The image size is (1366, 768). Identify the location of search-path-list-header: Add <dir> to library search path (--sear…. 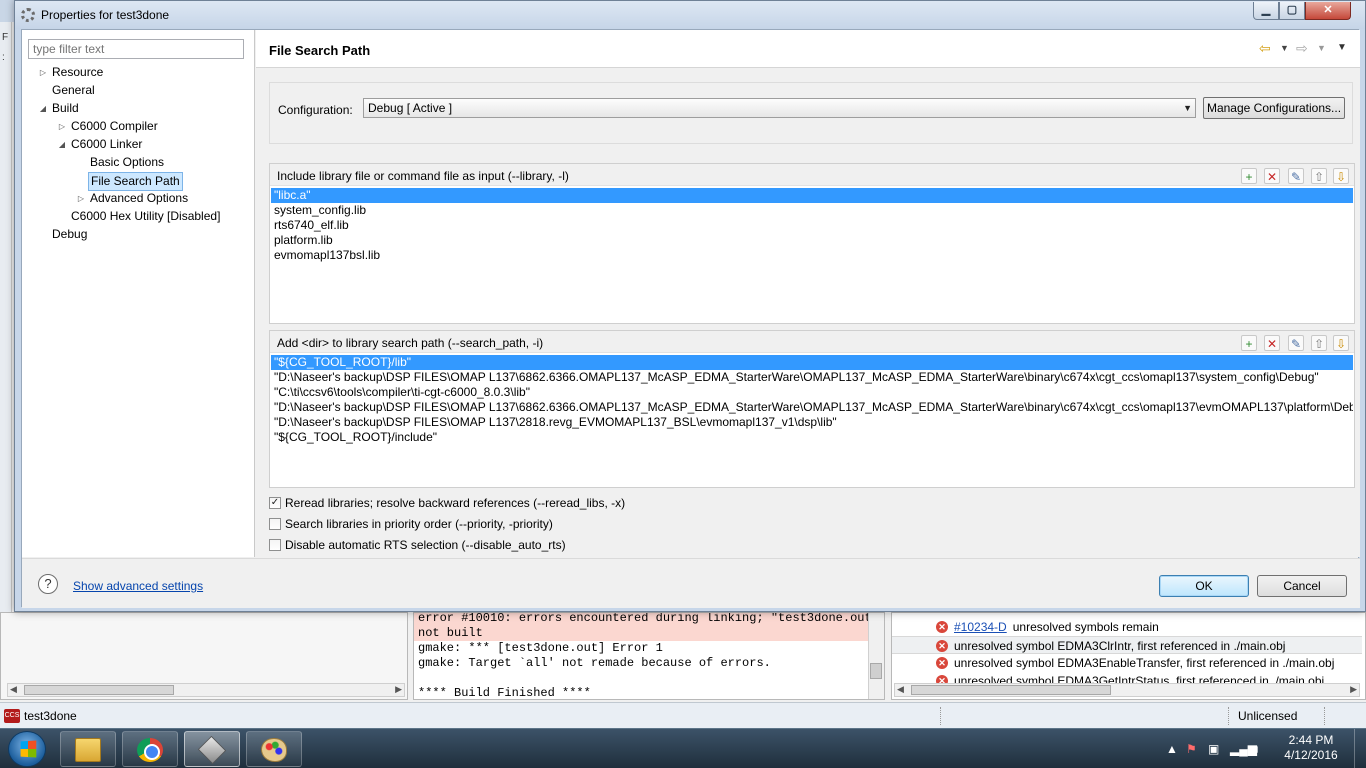
(812, 342).